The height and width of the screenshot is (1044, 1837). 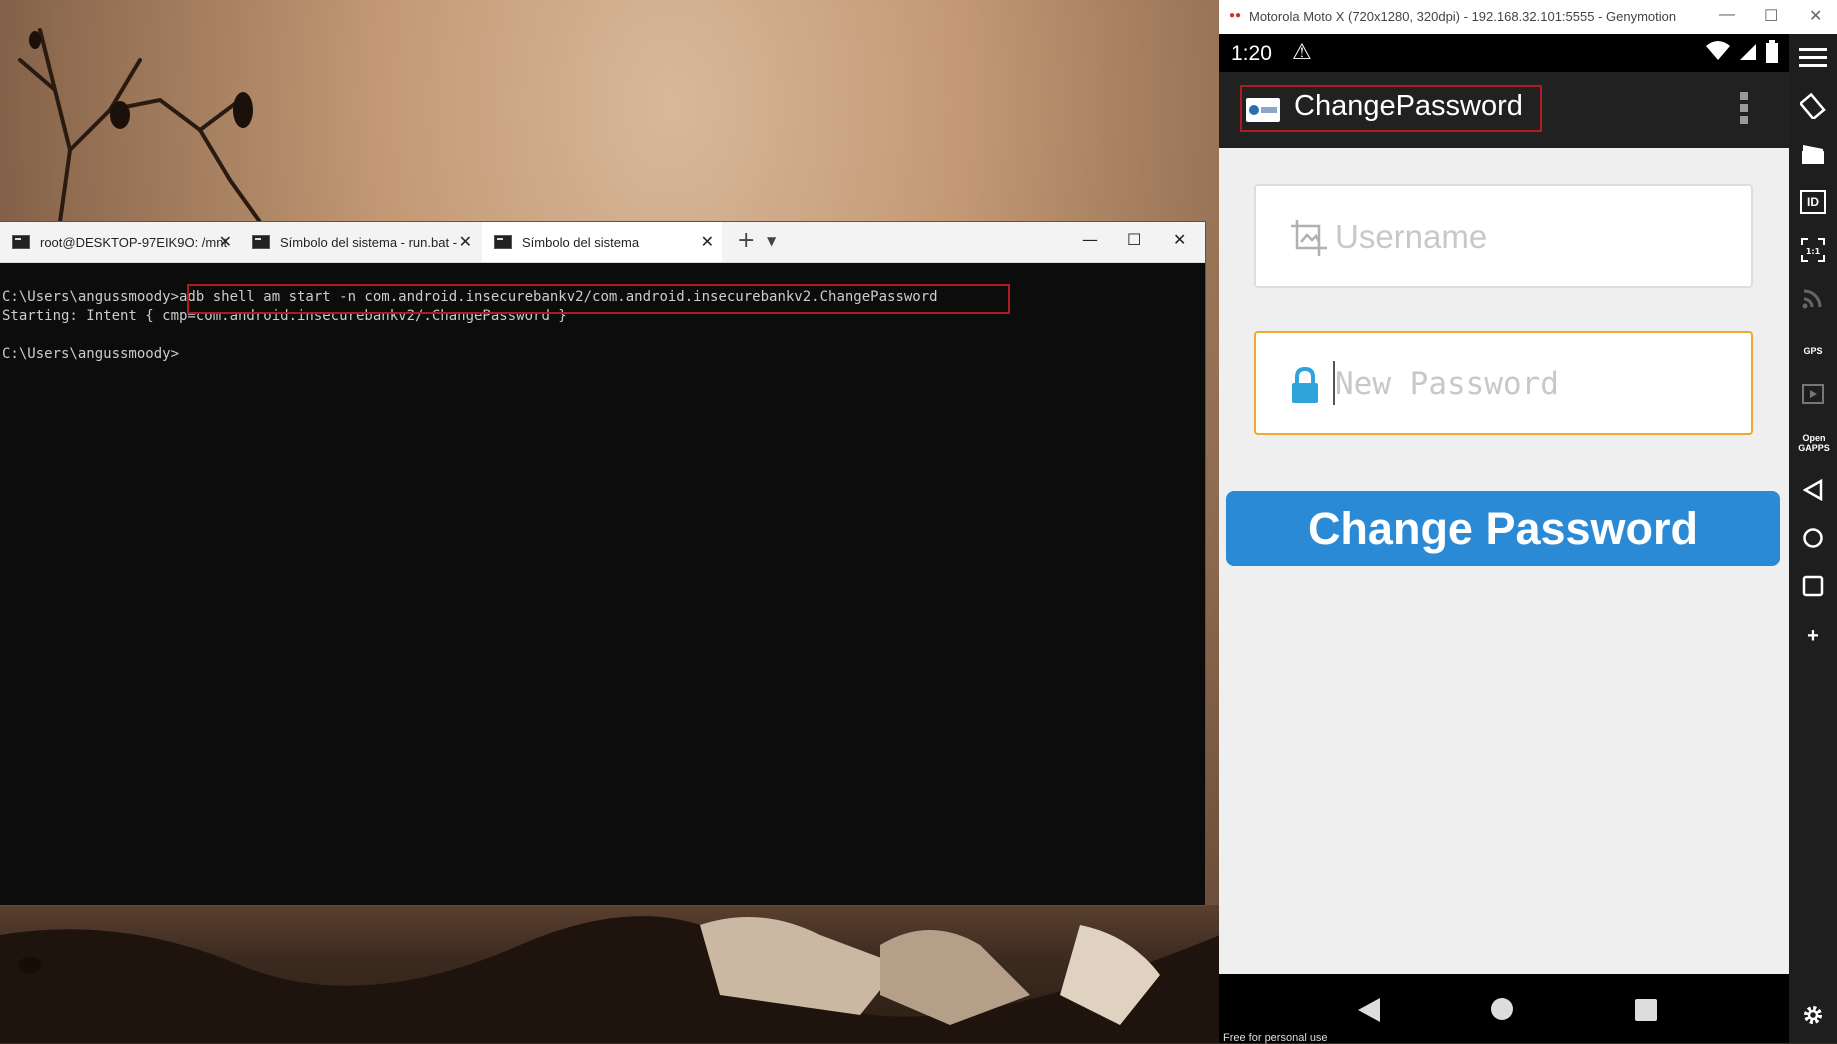 I want to click on android-status-bar: 1:20 ⚠, so click(x=1504, y=53).